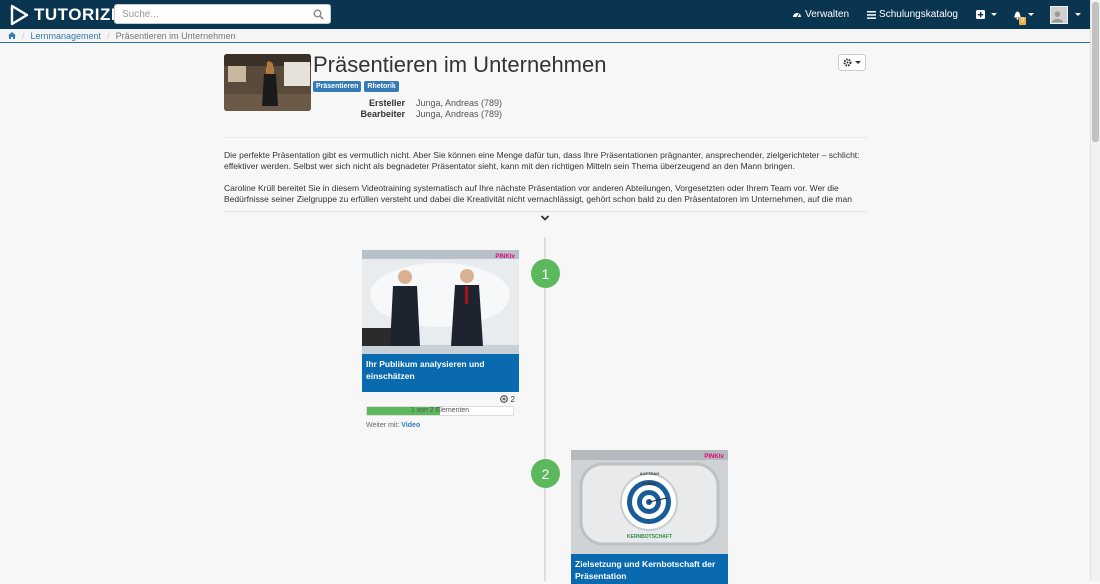 This screenshot has height=584, width=1100. Describe the element at coordinates (649, 483) in the screenshot. I see `target-label-mid: THEMA` at that location.